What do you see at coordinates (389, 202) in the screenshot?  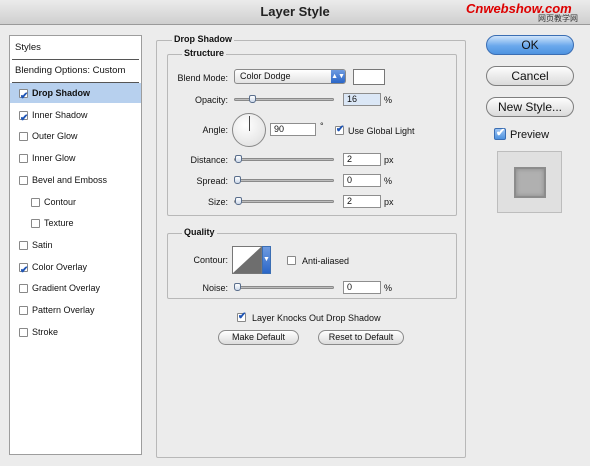 I see `size-unit: px` at bounding box center [389, 202].